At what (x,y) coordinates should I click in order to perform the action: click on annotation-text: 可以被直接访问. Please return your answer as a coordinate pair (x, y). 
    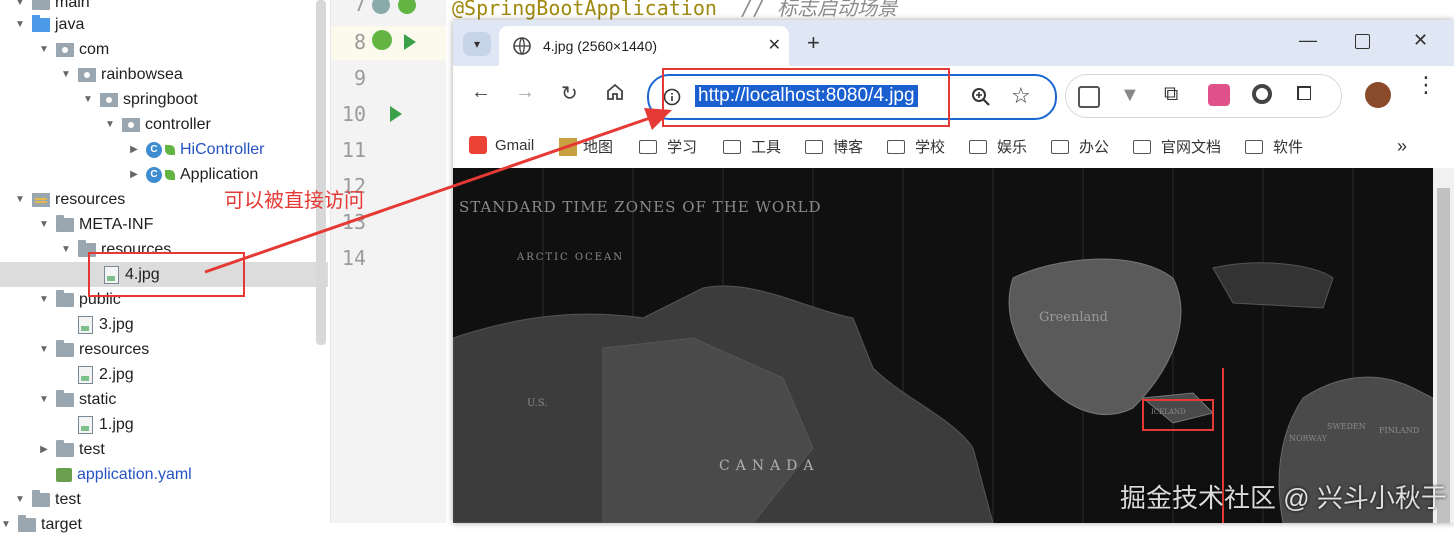
    Looking at the image, I should click on (294, 201).